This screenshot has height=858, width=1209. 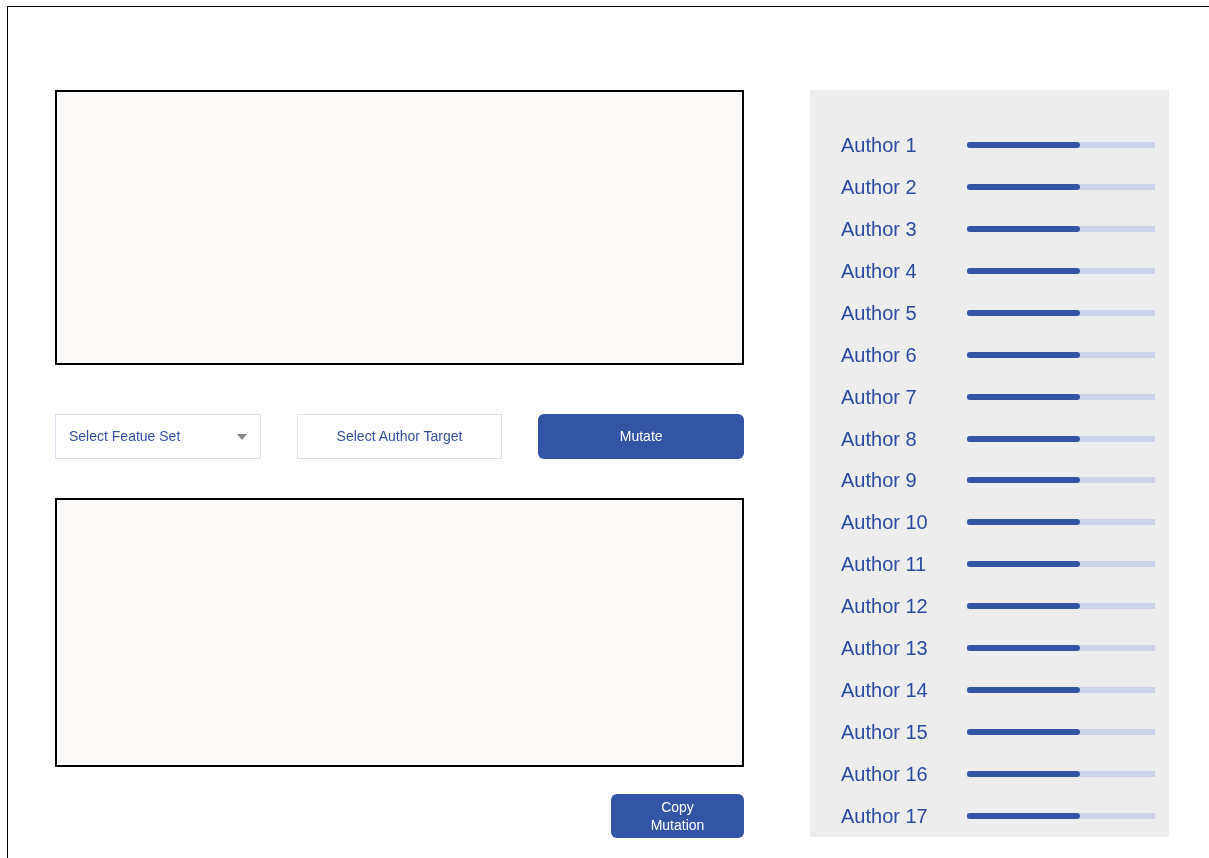 I want to click on author-name: Author 5, so click(x=879, y=313).